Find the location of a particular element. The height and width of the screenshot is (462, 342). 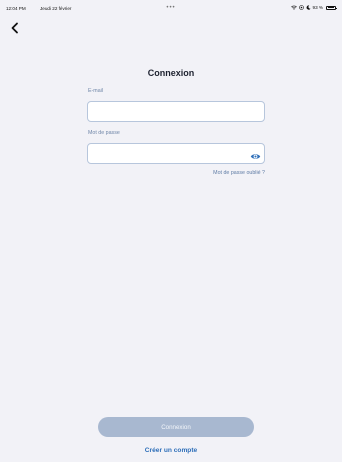

status-indicators: 93 % is located at coordinates (313, 7).